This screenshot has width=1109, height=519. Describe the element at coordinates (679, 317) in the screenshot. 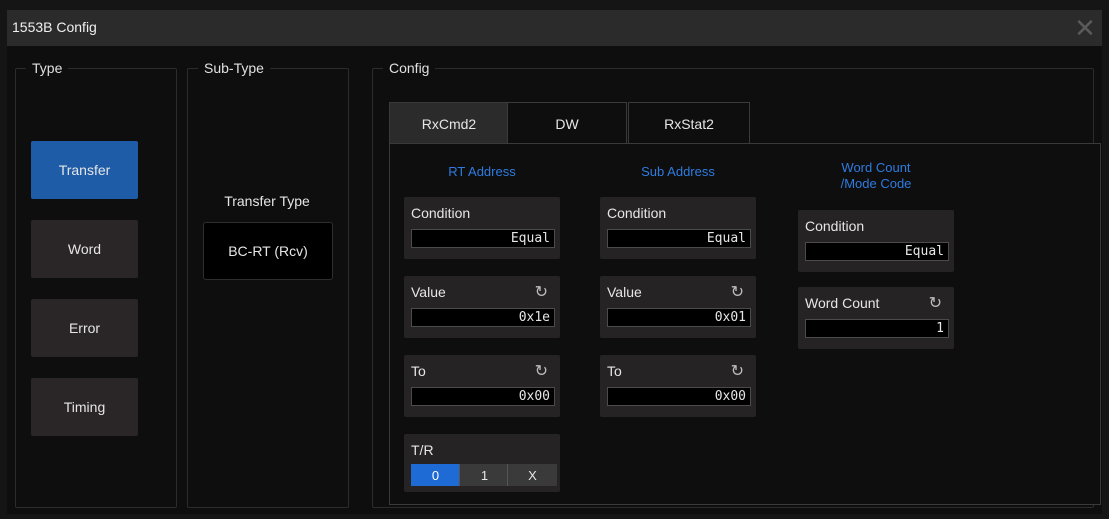

I see `sub-value-input: 0x01` at that location.